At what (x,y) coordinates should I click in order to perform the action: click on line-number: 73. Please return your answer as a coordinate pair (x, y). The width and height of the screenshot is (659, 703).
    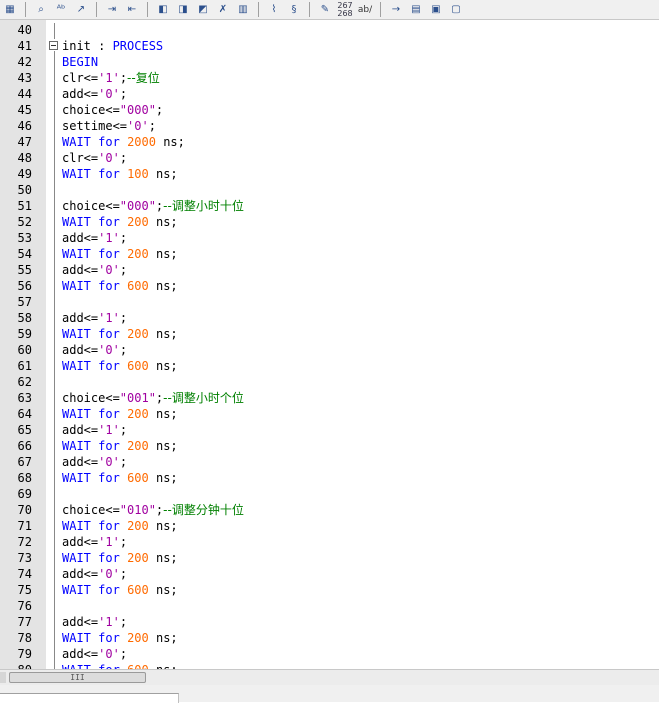
    Looking at the image, I should click on (24, 558).